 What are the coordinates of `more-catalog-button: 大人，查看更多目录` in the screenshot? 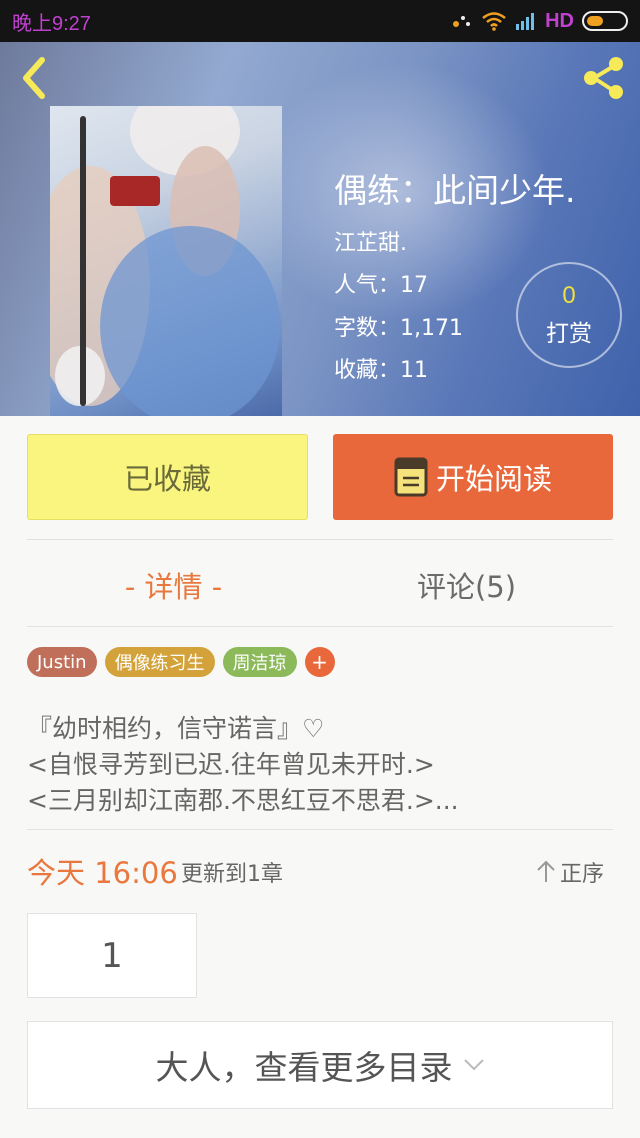 It's located at (320, 1065).